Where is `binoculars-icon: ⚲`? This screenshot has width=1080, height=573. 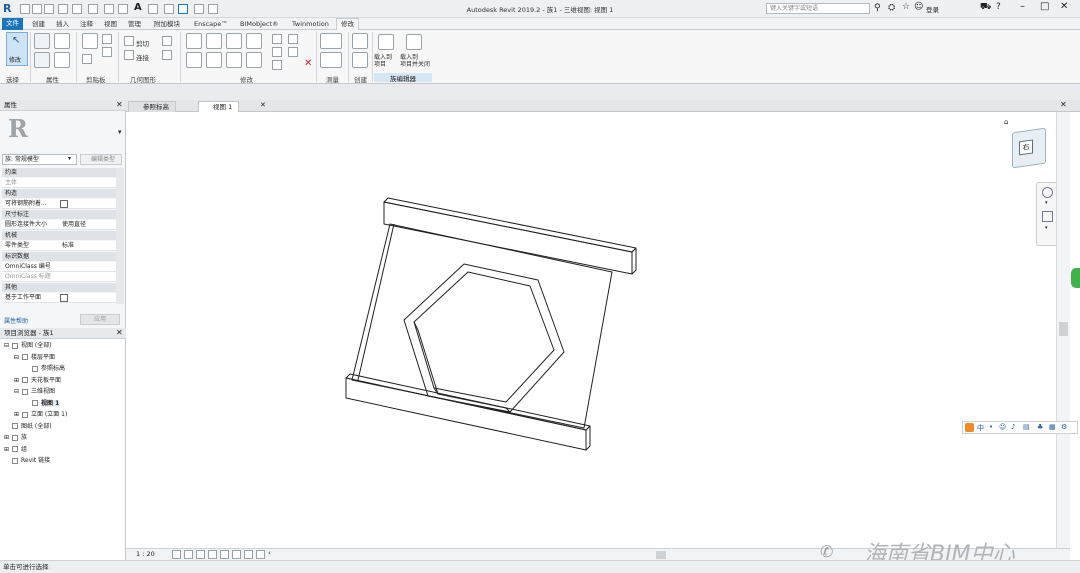 binoculars-icon: ⚲ is located at coordinates (877, 8).